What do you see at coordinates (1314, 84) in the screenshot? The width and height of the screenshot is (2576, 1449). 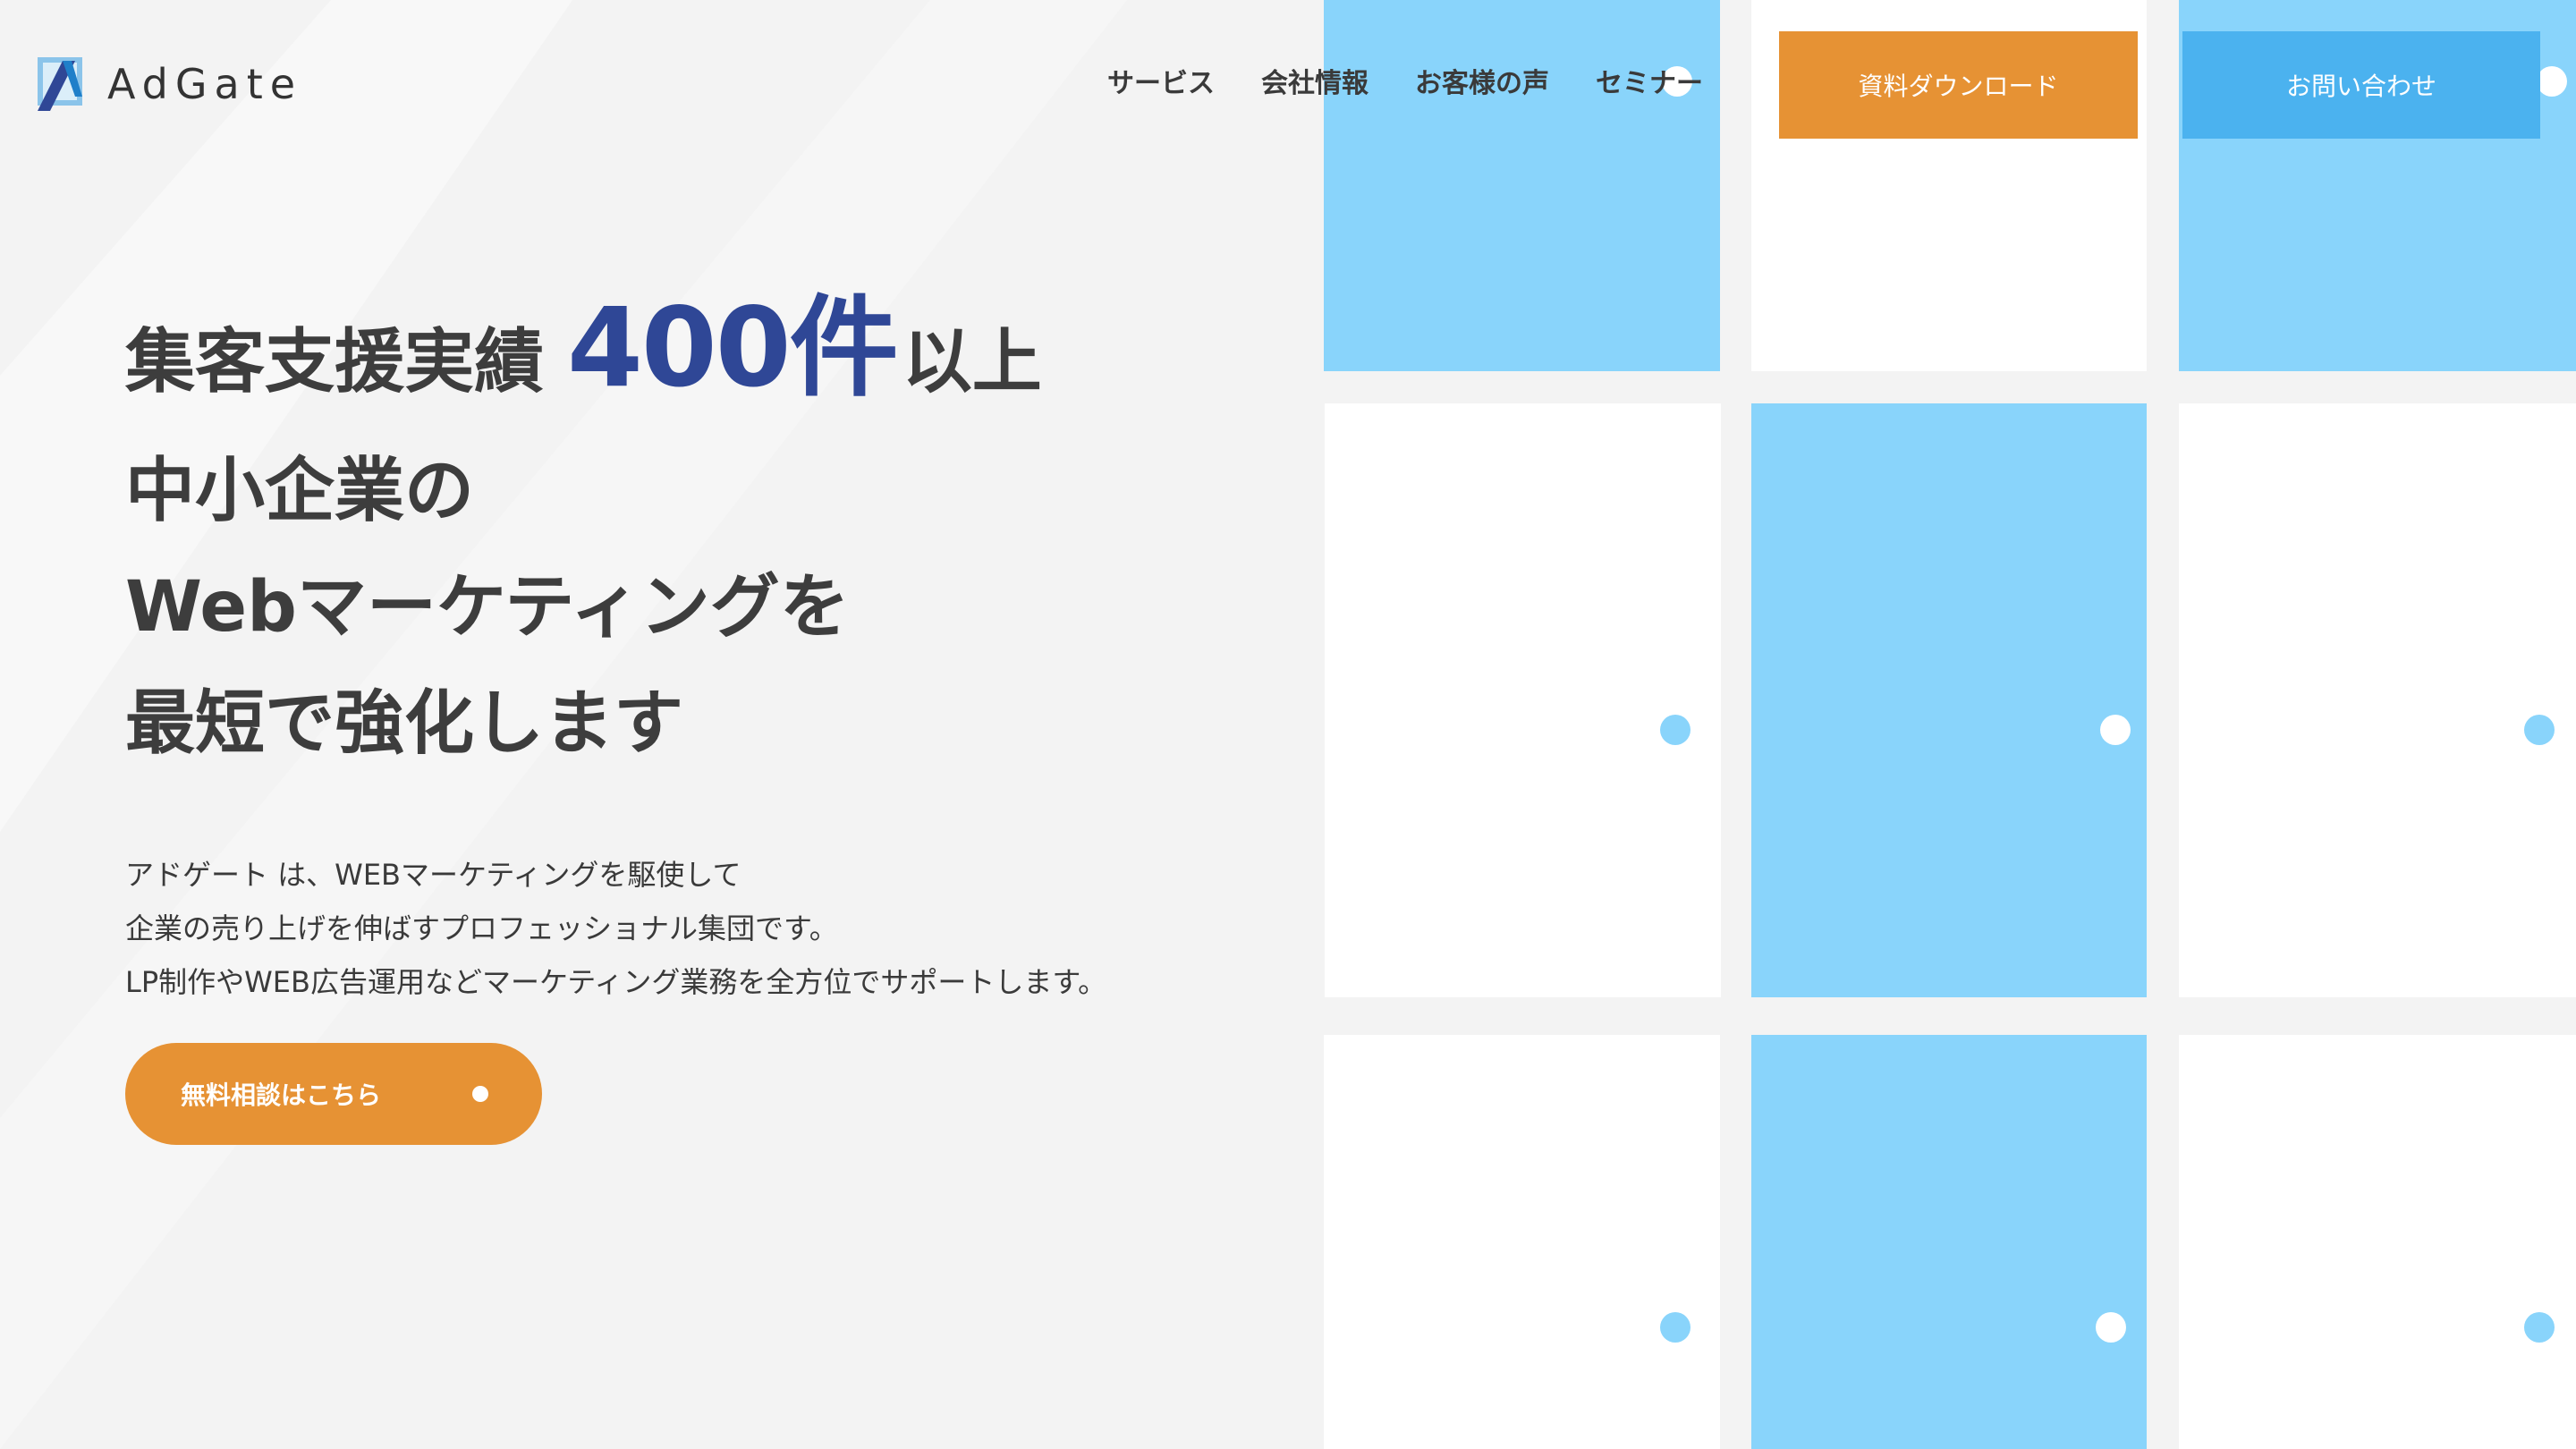 I see `nav-item-company: 会社情報` at bounding box center [1314, 84].